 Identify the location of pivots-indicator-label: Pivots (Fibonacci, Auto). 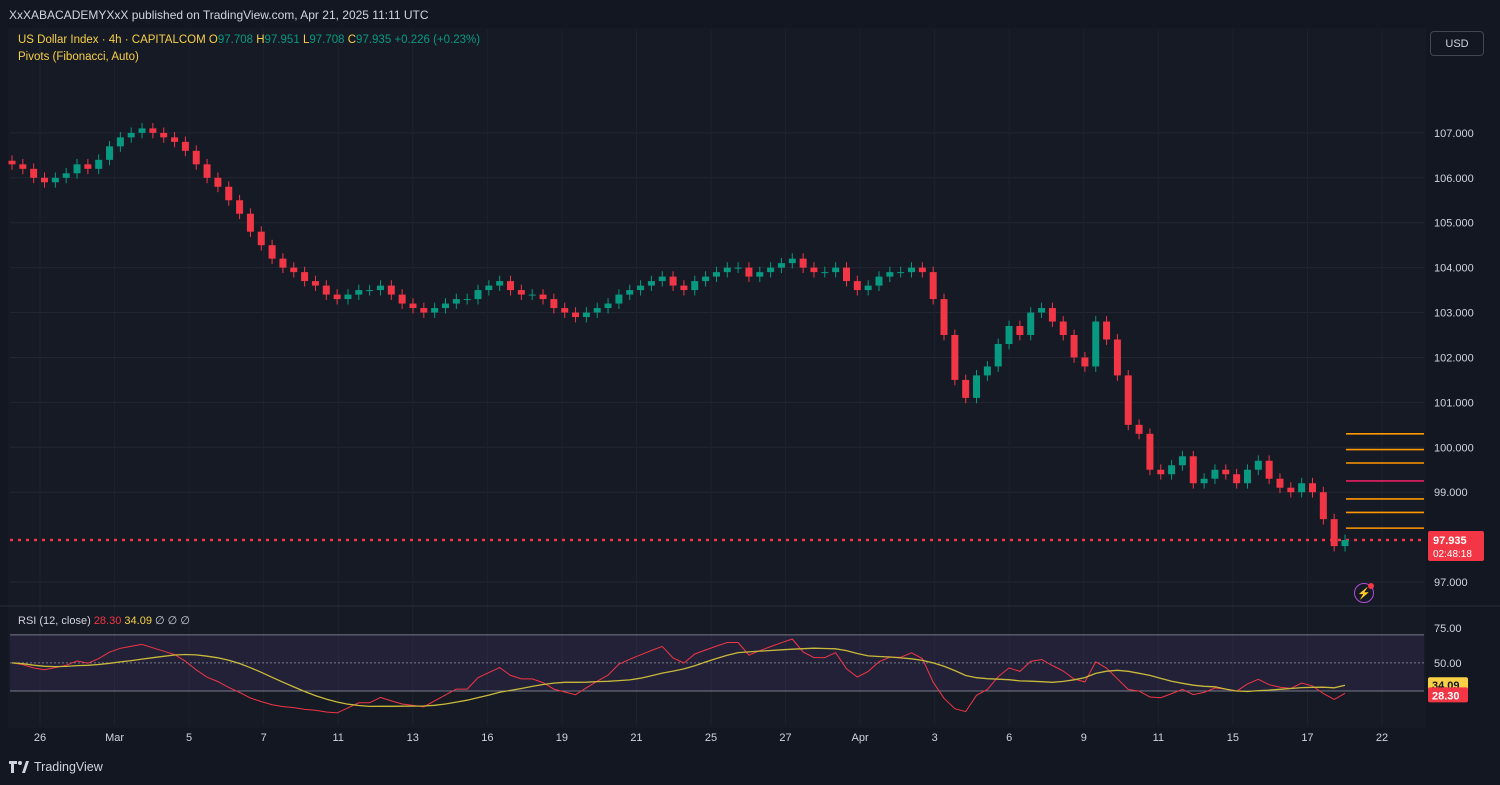
(78, 57).